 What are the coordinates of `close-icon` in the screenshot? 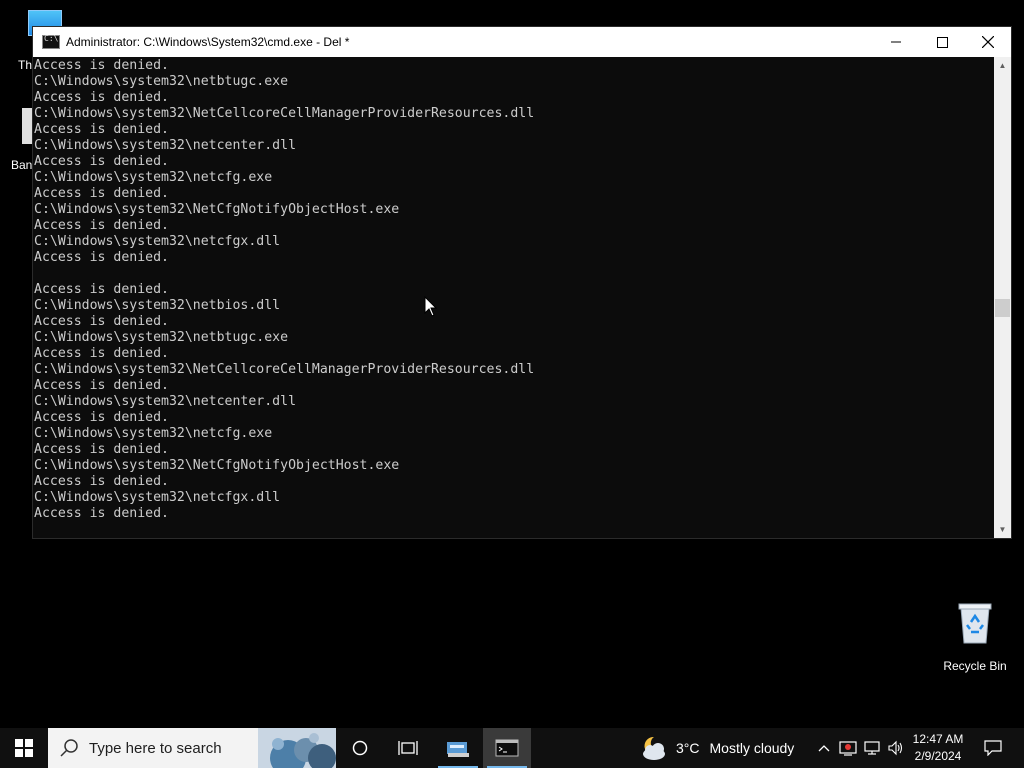 It's located at (988, 42).